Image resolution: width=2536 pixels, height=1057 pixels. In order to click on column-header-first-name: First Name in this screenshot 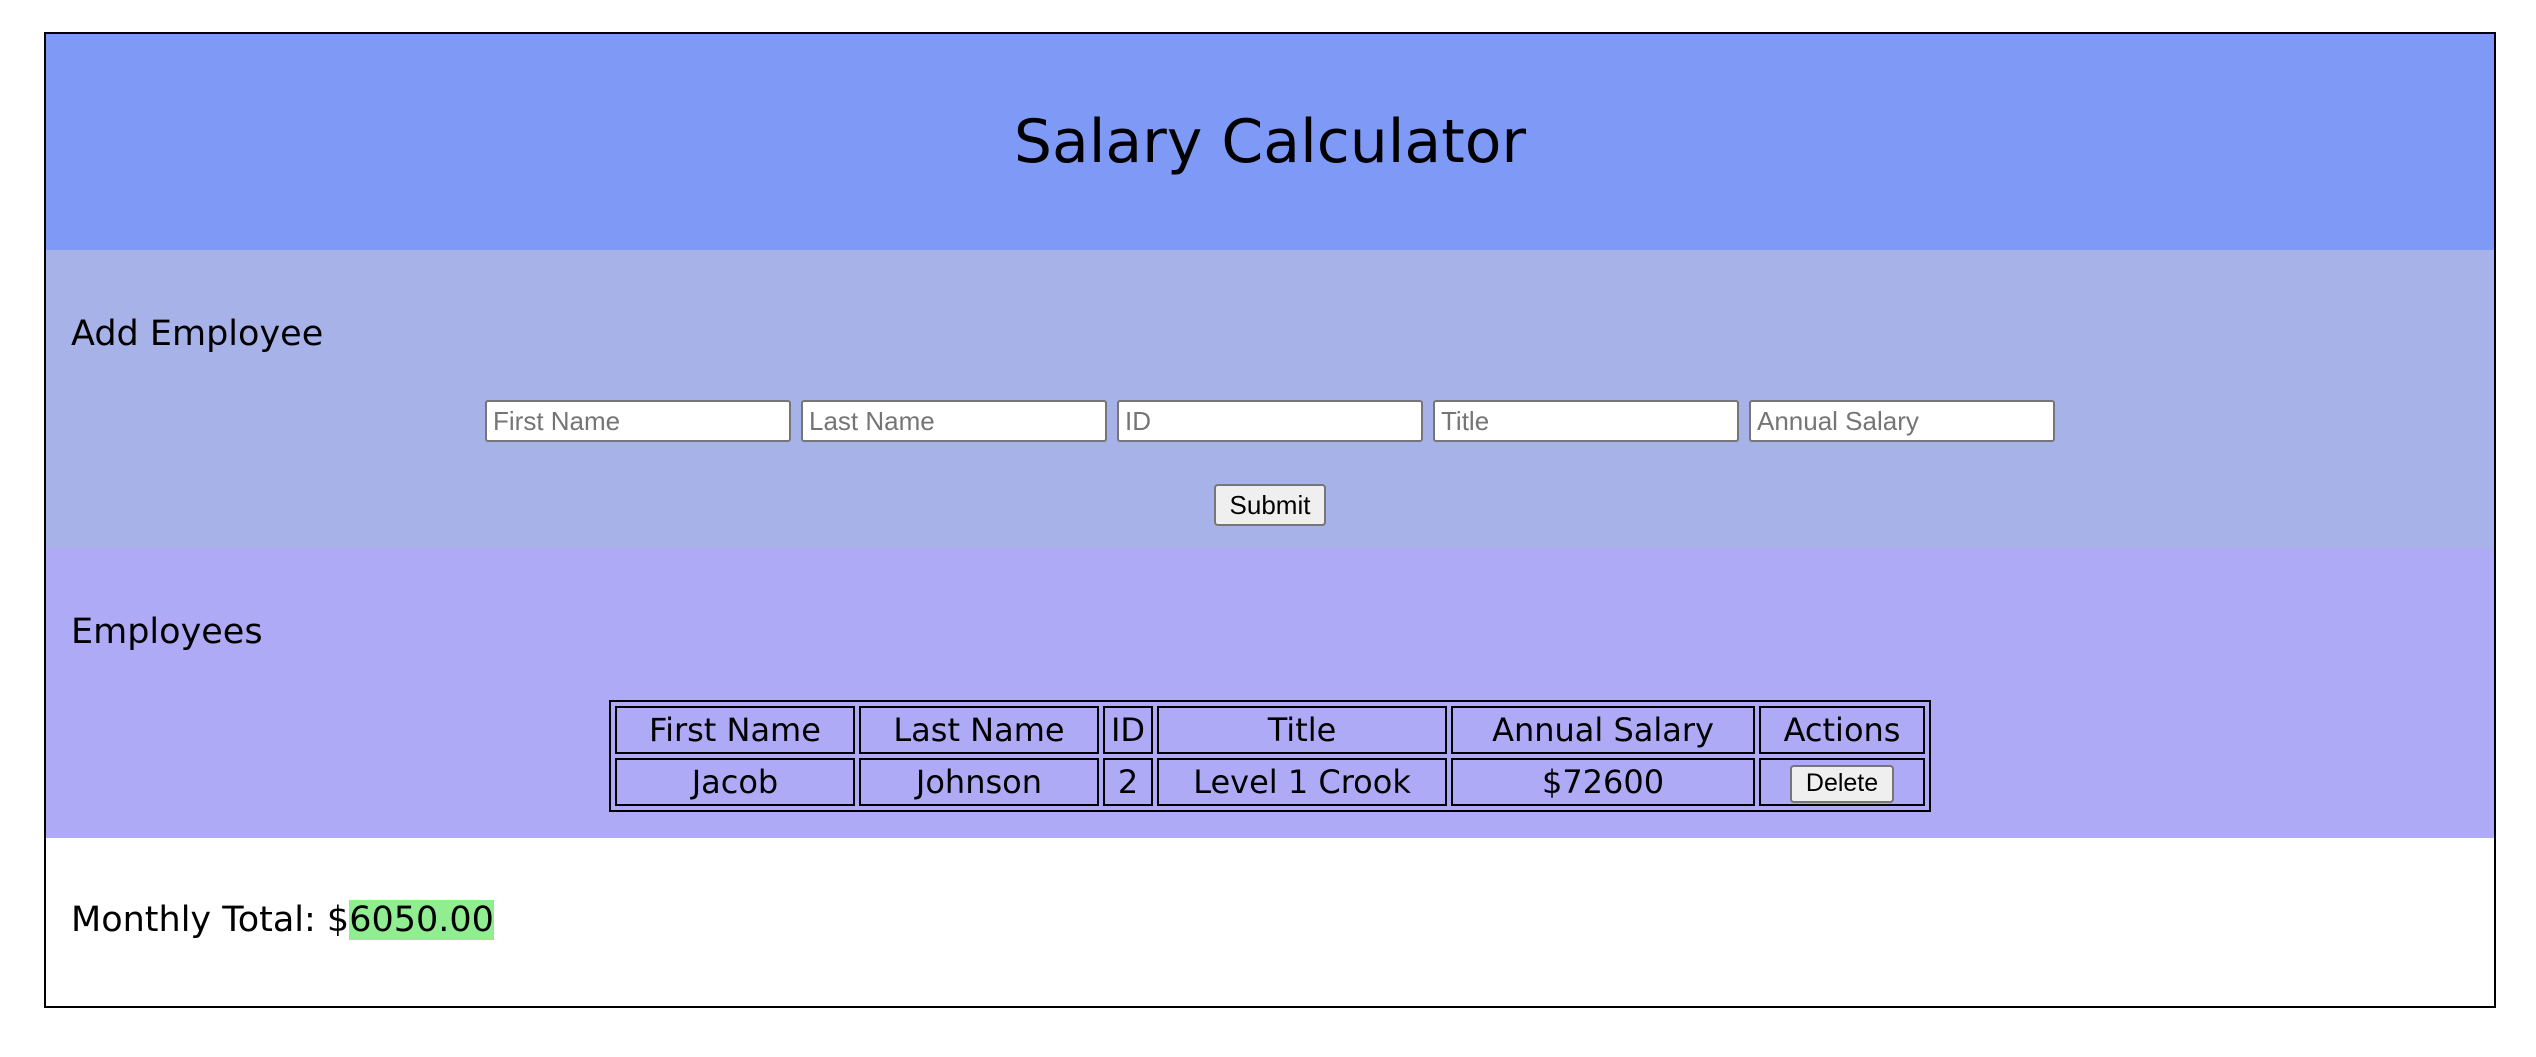, I will do `click(734, 730)`.